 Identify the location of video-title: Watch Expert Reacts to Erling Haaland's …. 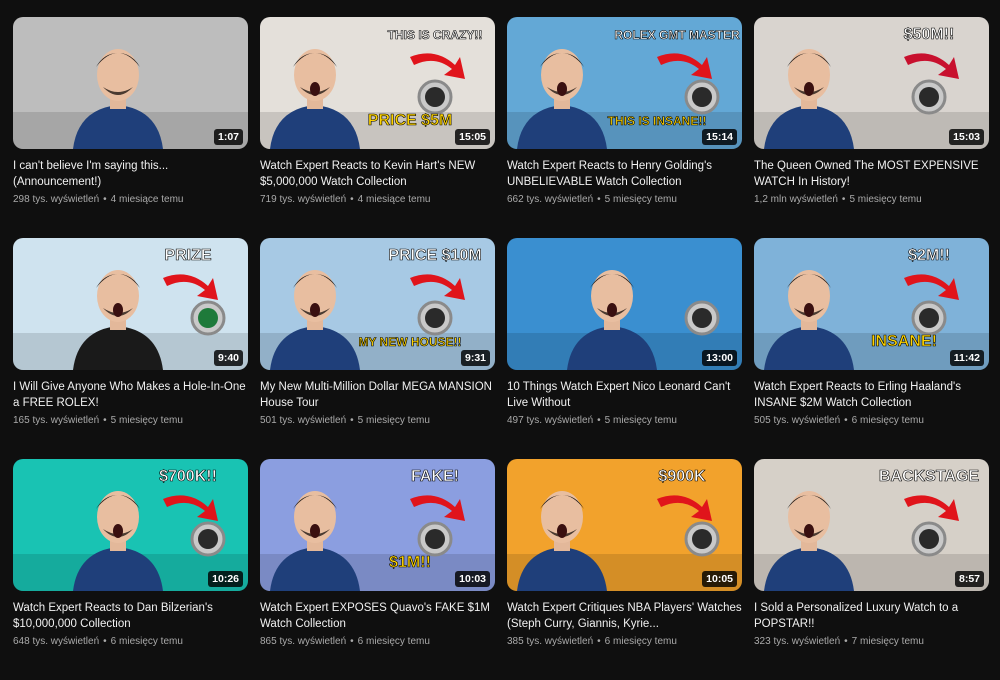
(871, 395).